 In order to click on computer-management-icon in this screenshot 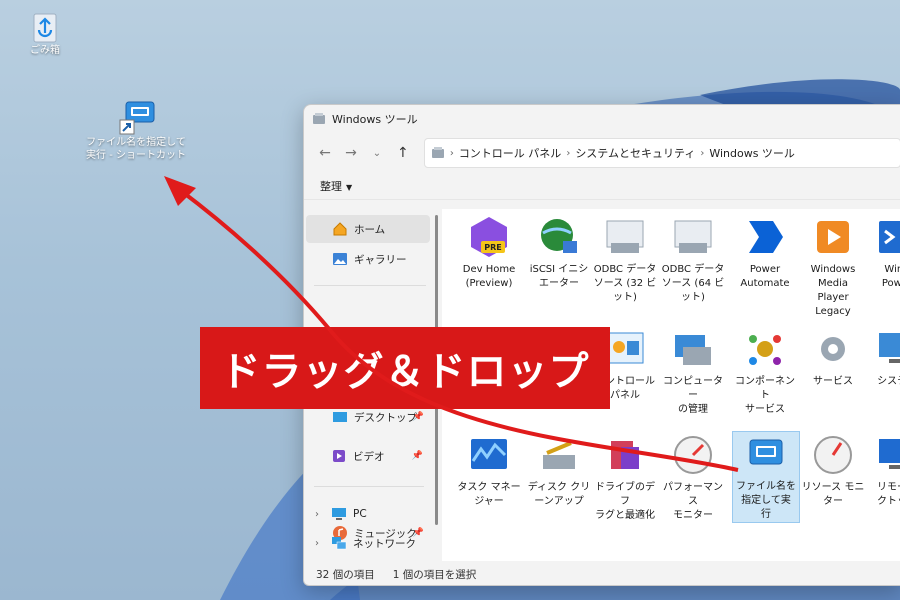, I will do `click(693, 349)`.